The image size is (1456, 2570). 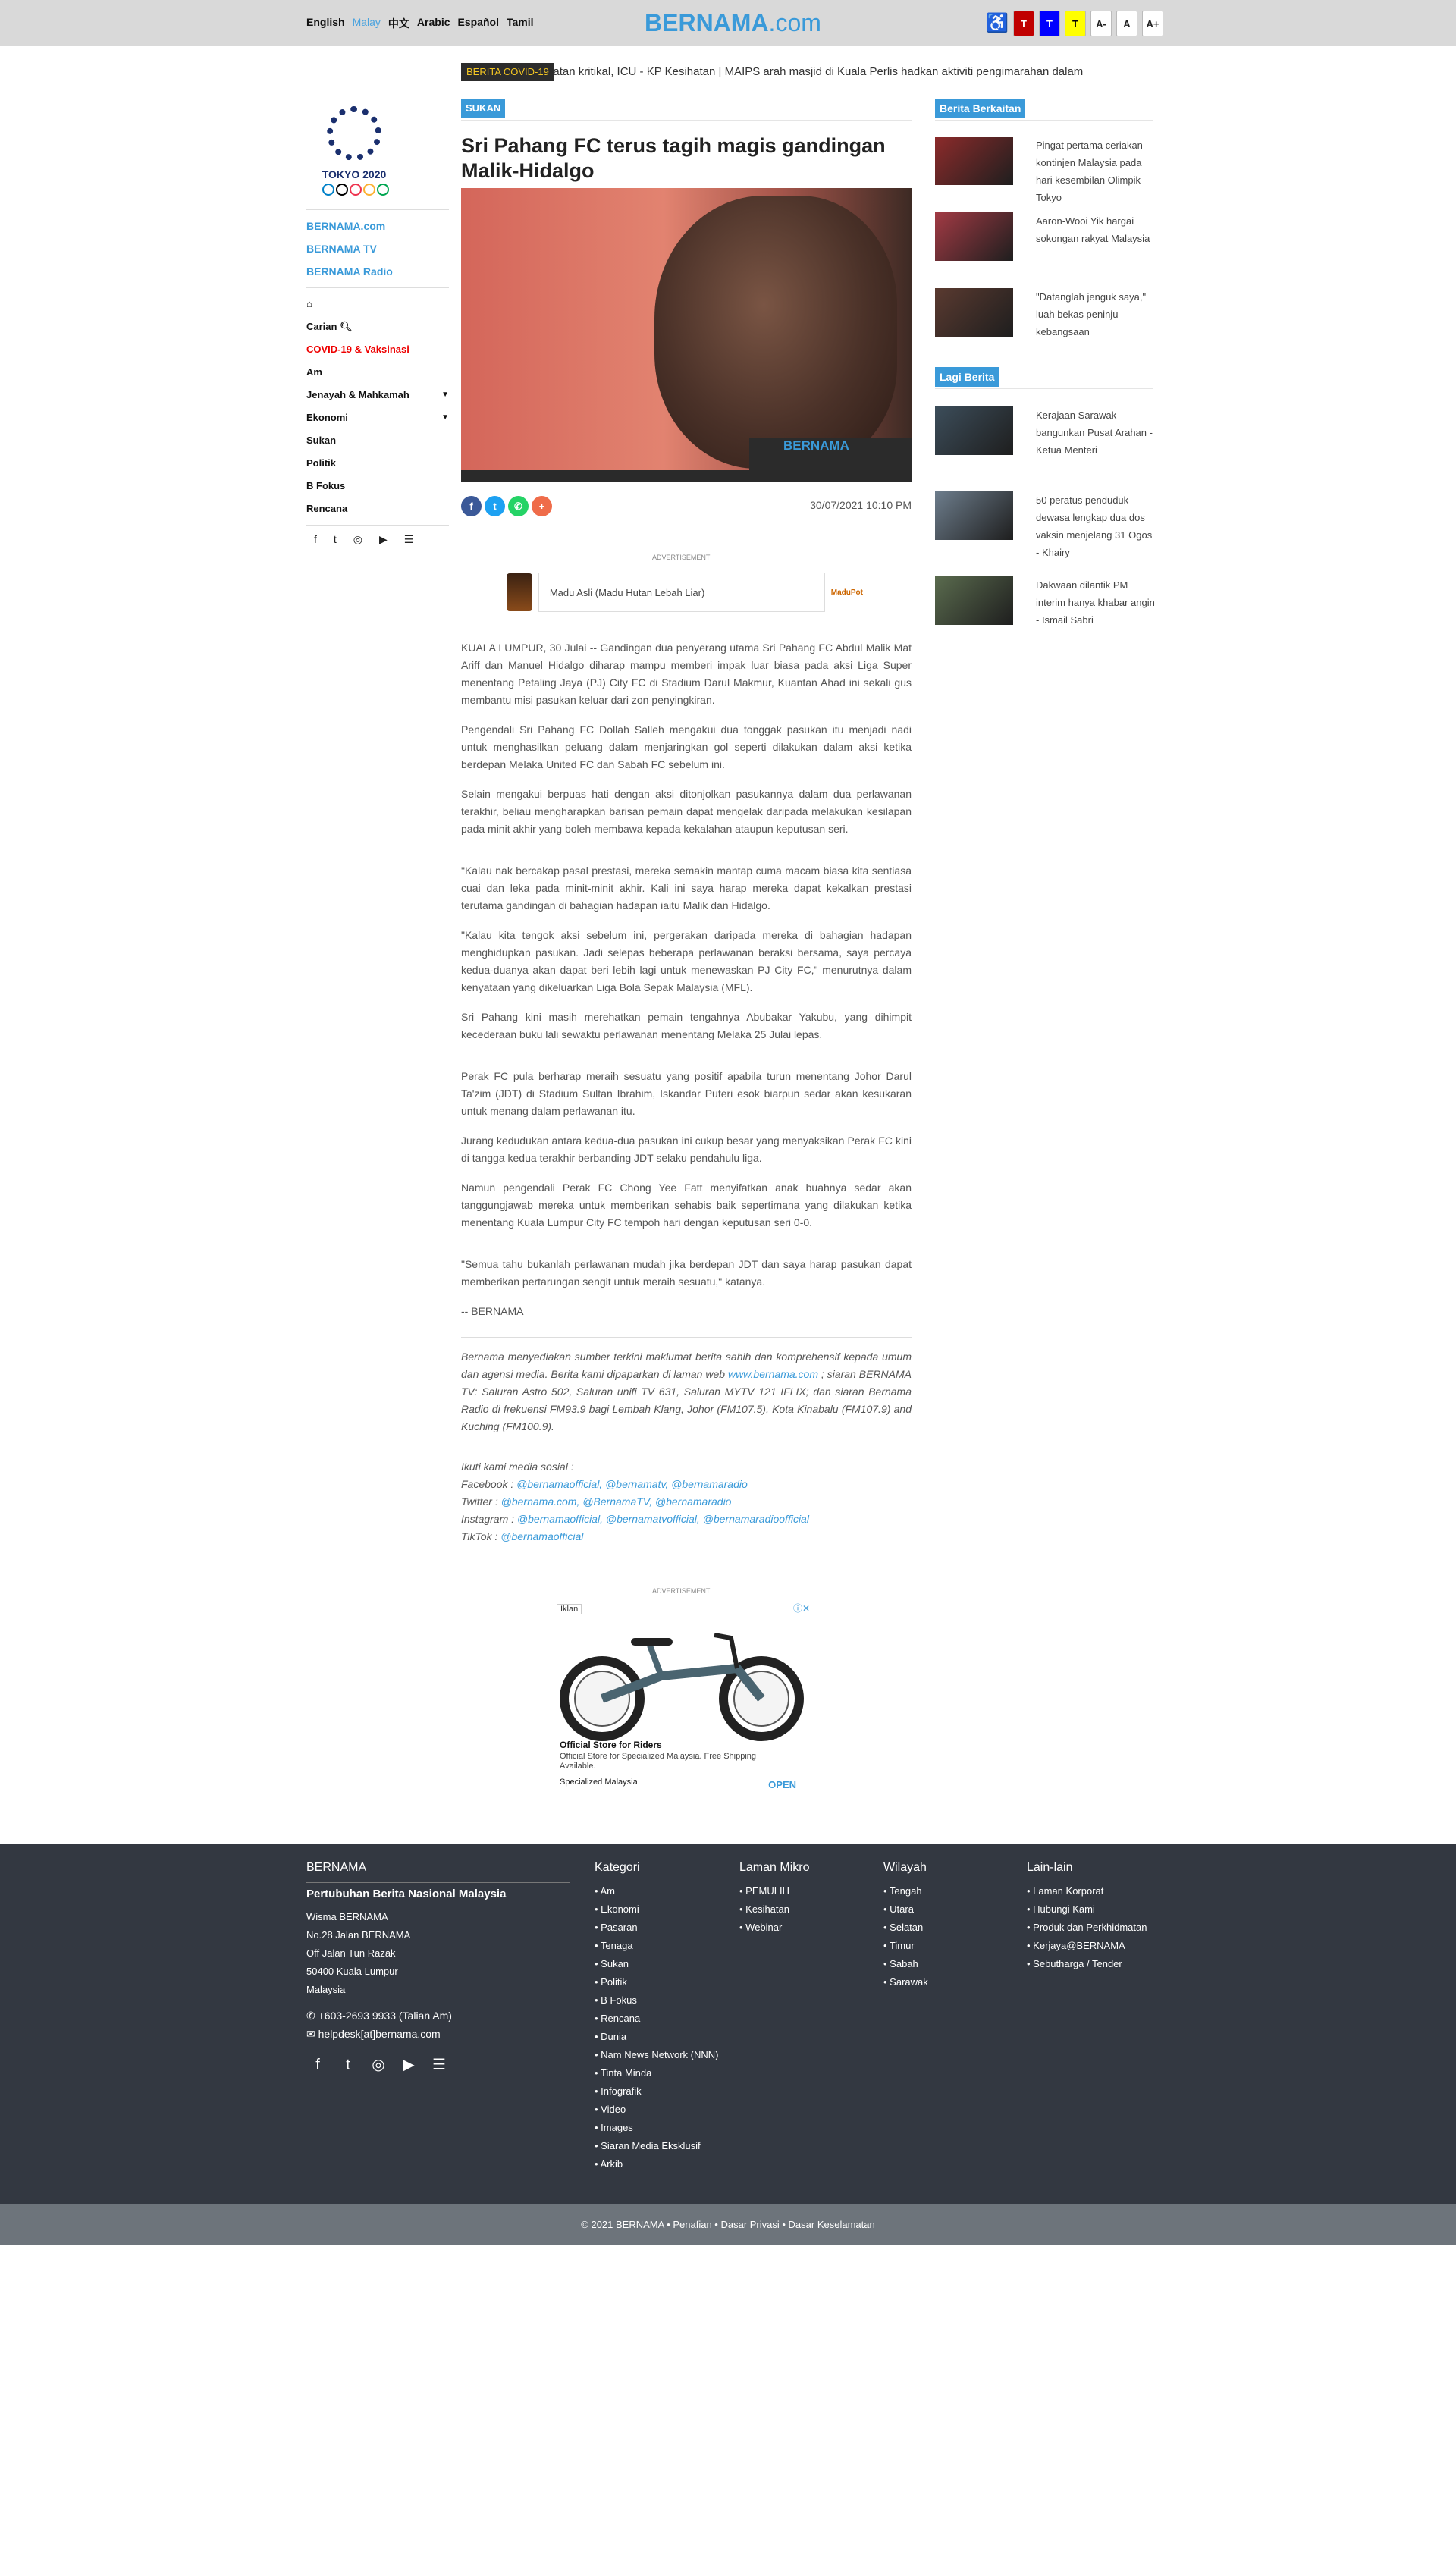 What do you see at coordinates (367, 23) in the screenshot?
I see `language-malay: Malay` at bounding box center [367, 23].